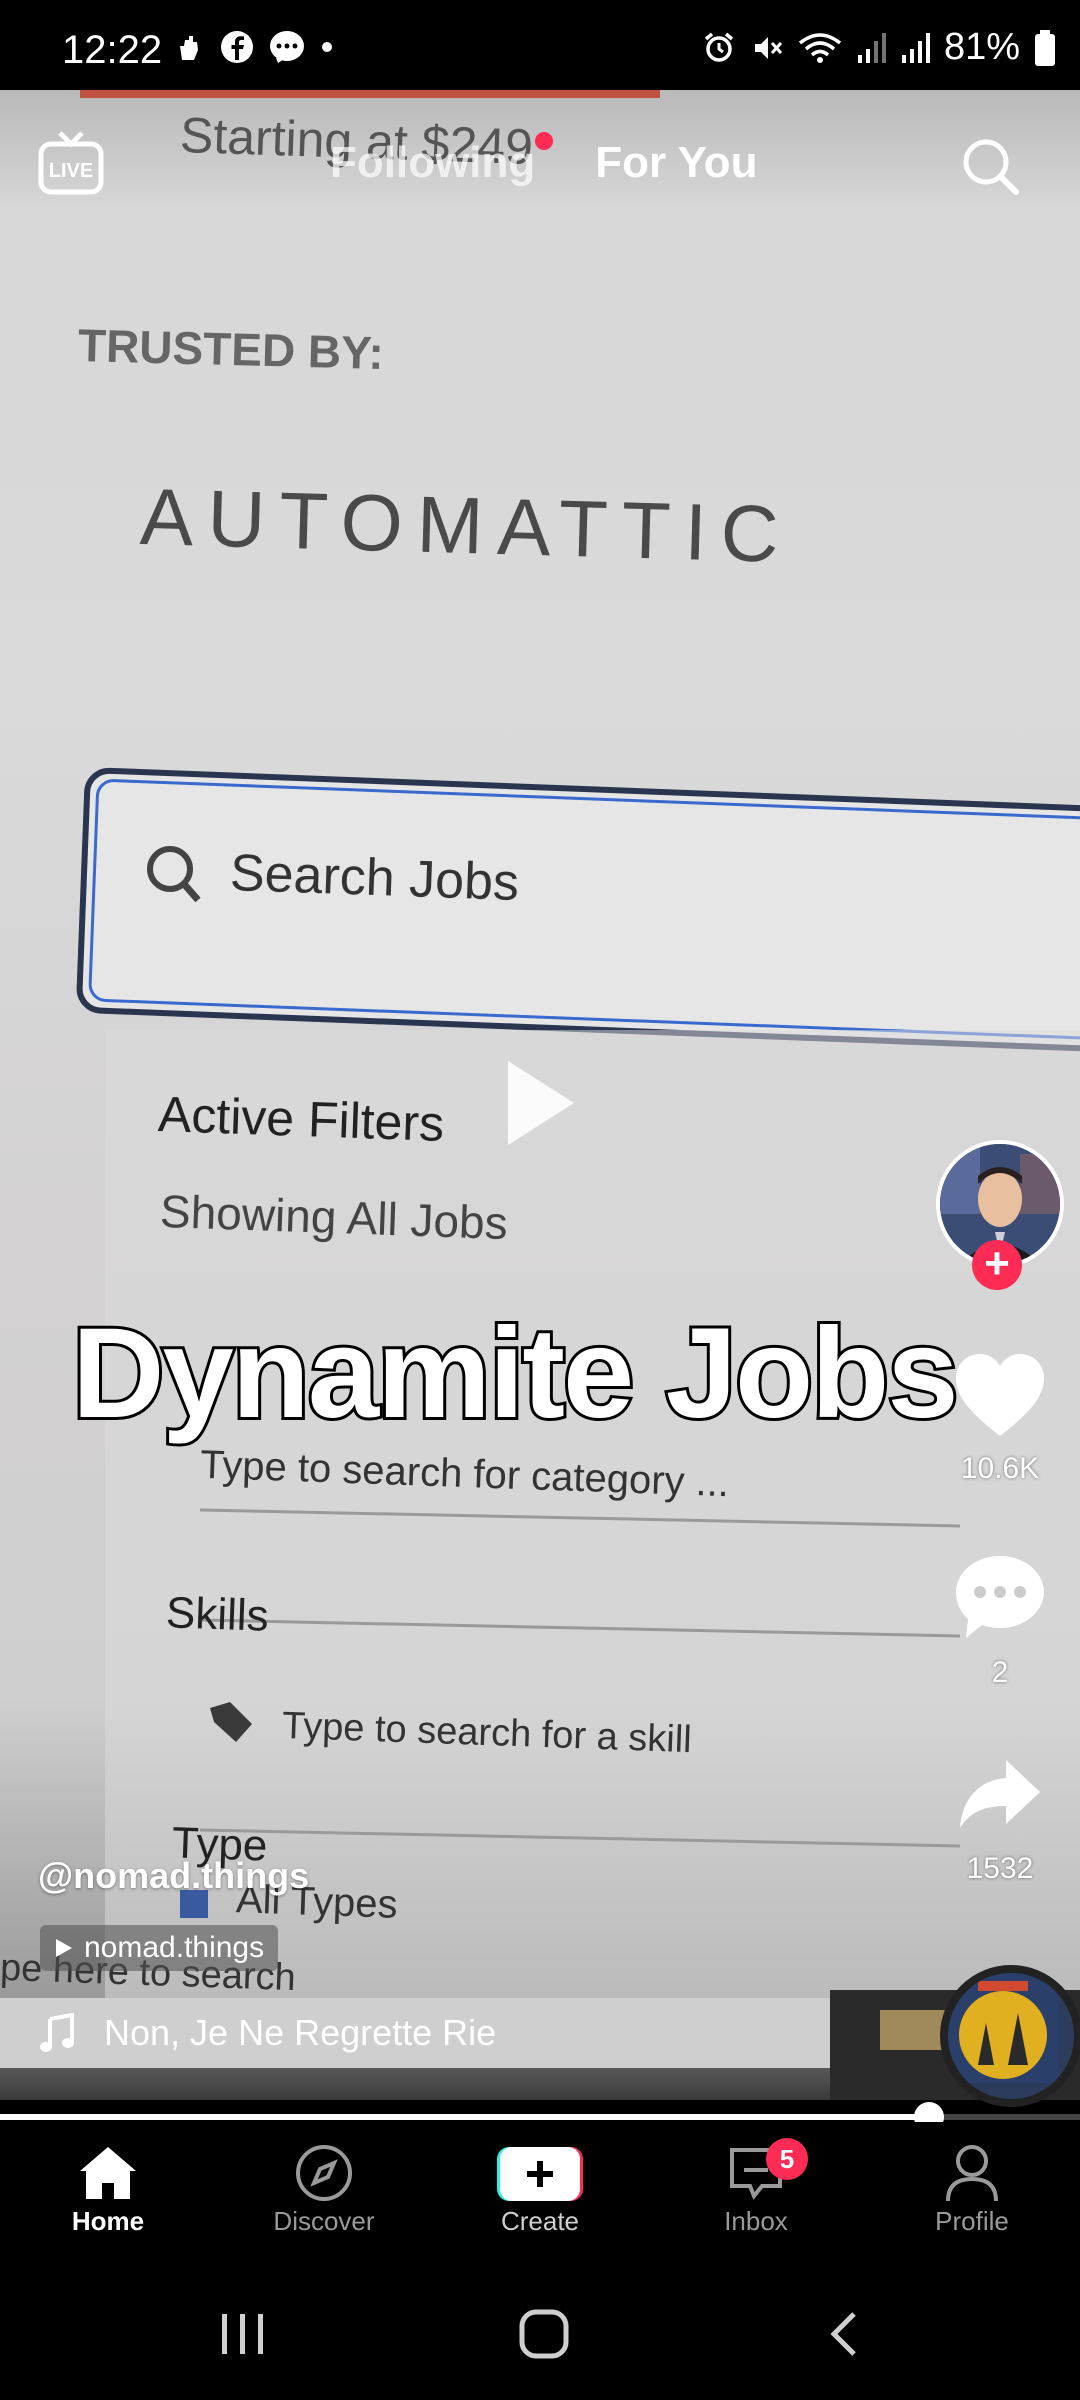 The height and width of the screenshot is (2400, 1080). Describe the element at coordinates (768, 47) in the screenshot. I see `mute-icon` at that location.